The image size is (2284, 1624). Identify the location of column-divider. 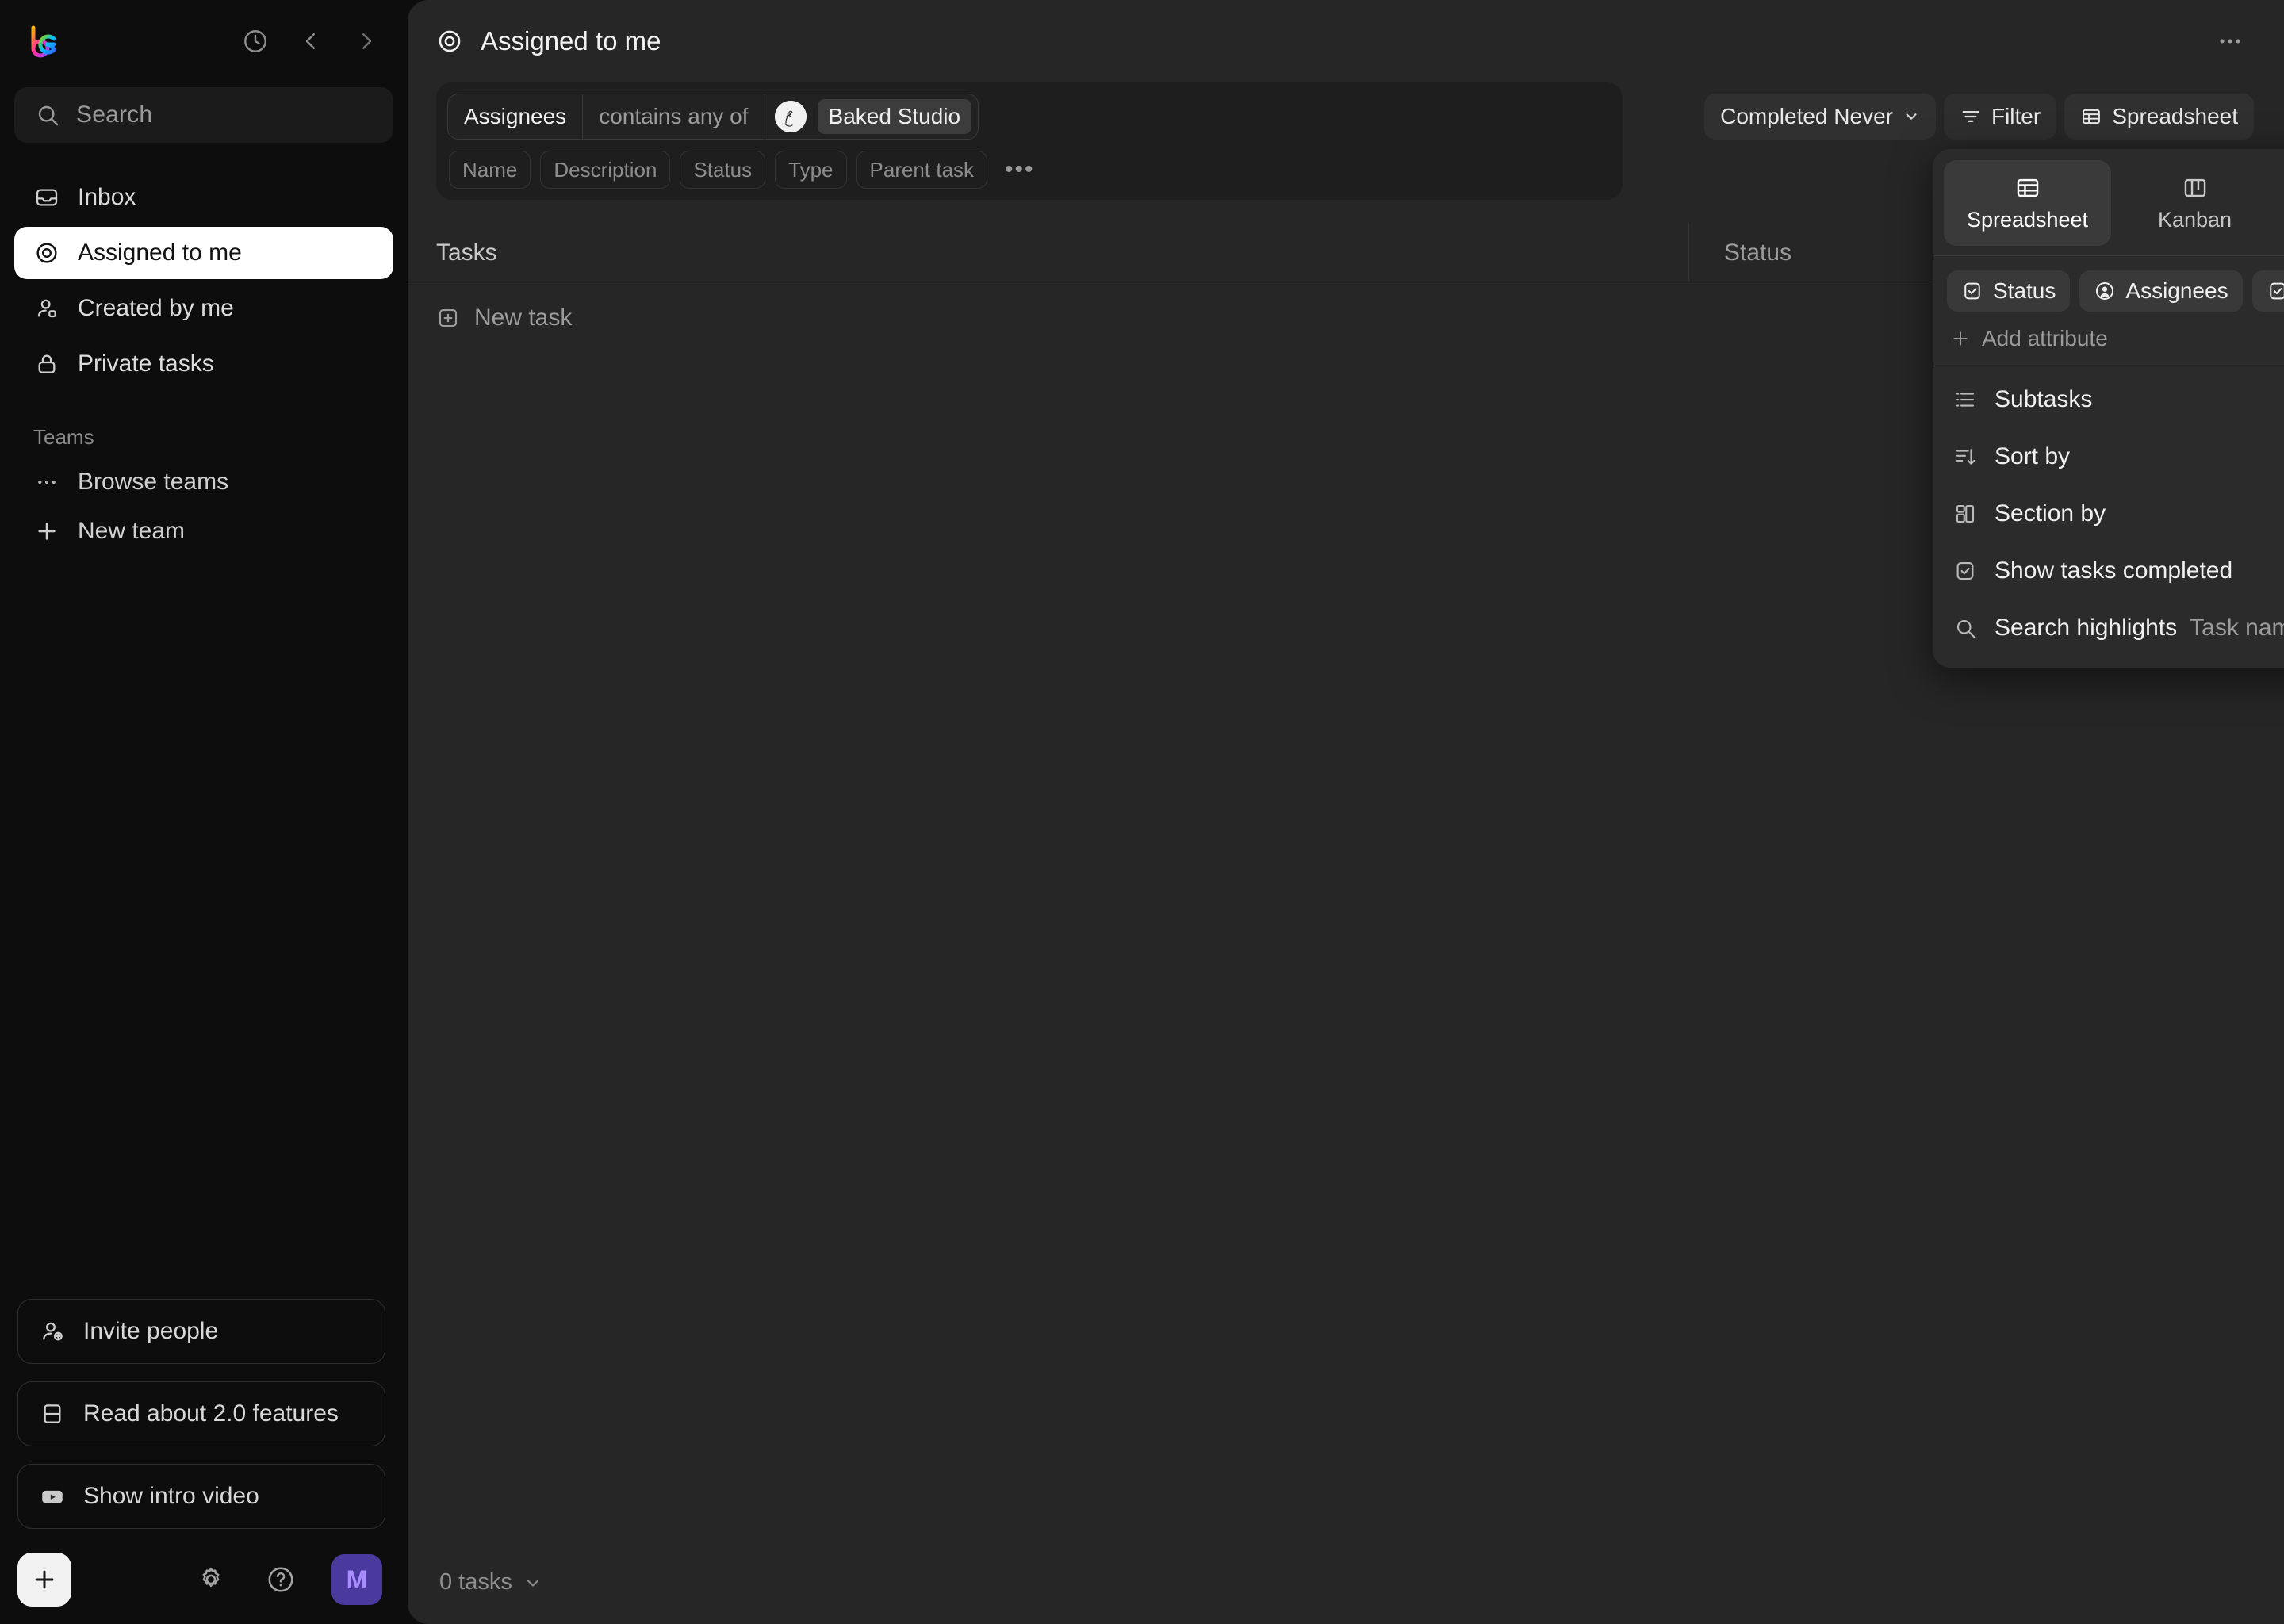
(1688, 253).